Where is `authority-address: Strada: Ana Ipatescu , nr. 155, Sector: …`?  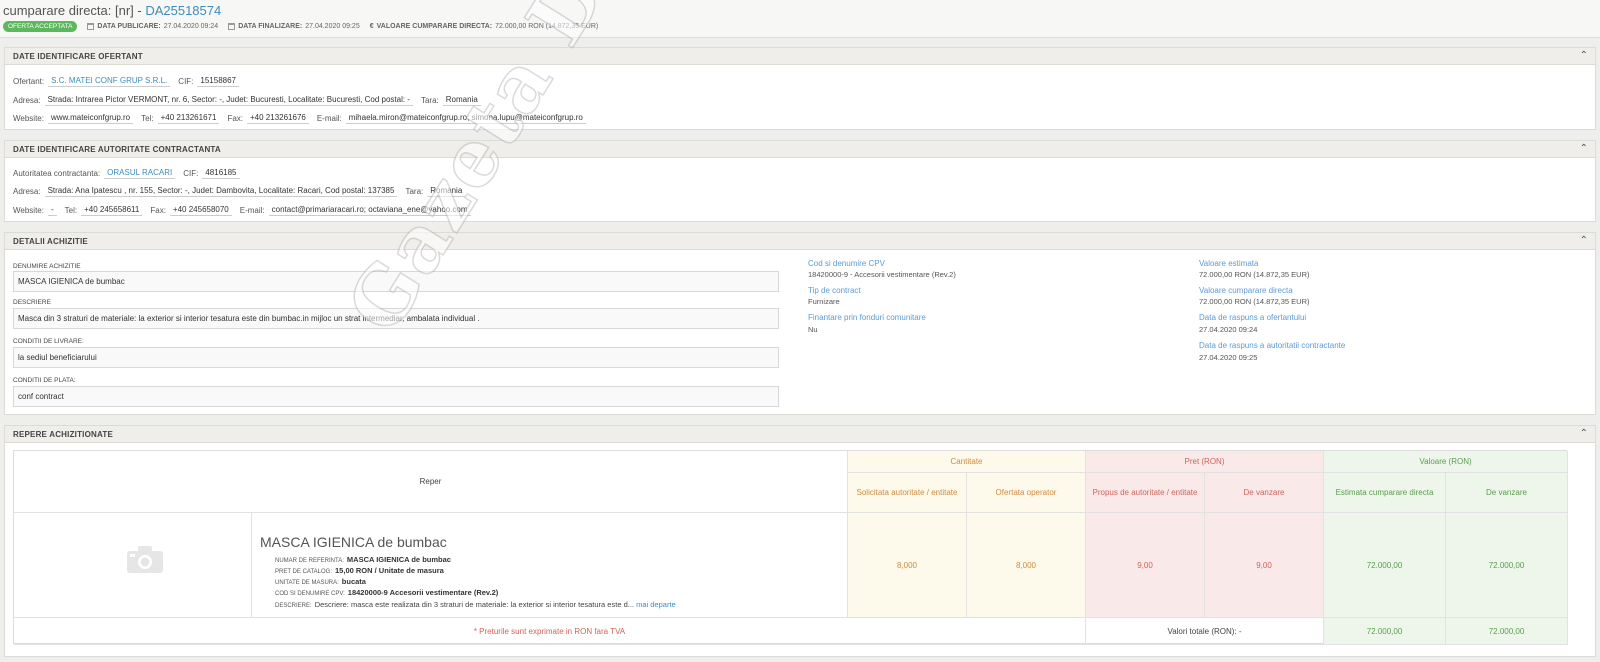
authority-address: Strada: Ana Ipatescu , nr. 155, Sector: … is located at coordinates (221, 191).